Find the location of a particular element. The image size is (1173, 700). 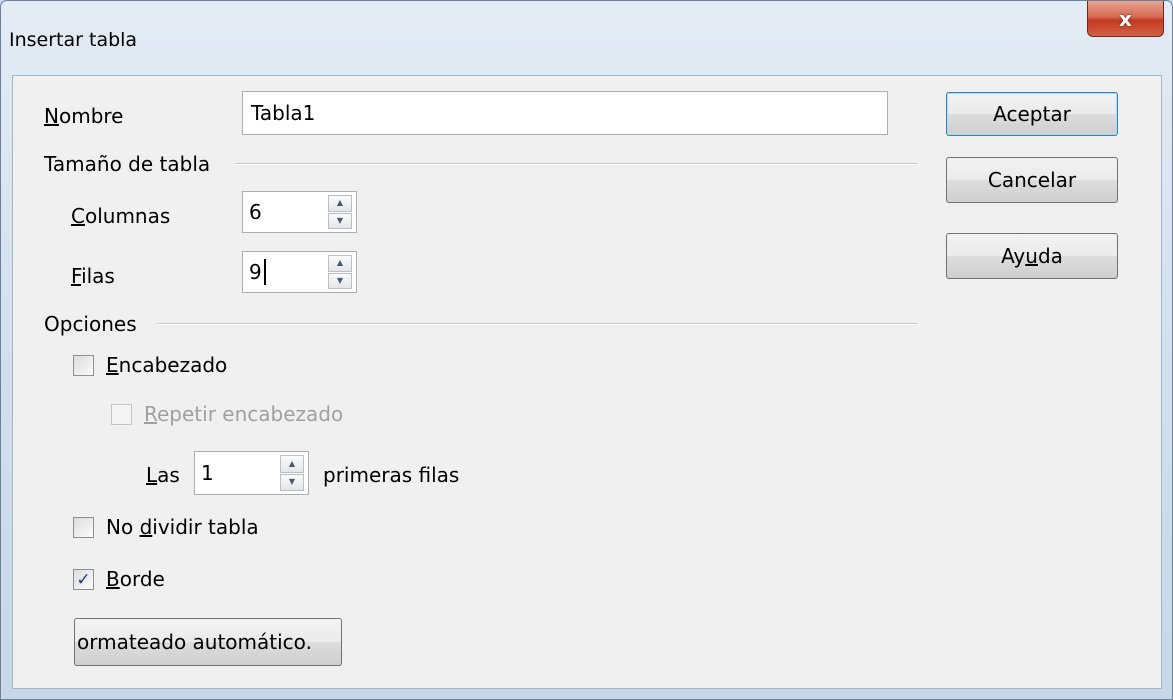

options-divider is located at coordinates (537, 324).